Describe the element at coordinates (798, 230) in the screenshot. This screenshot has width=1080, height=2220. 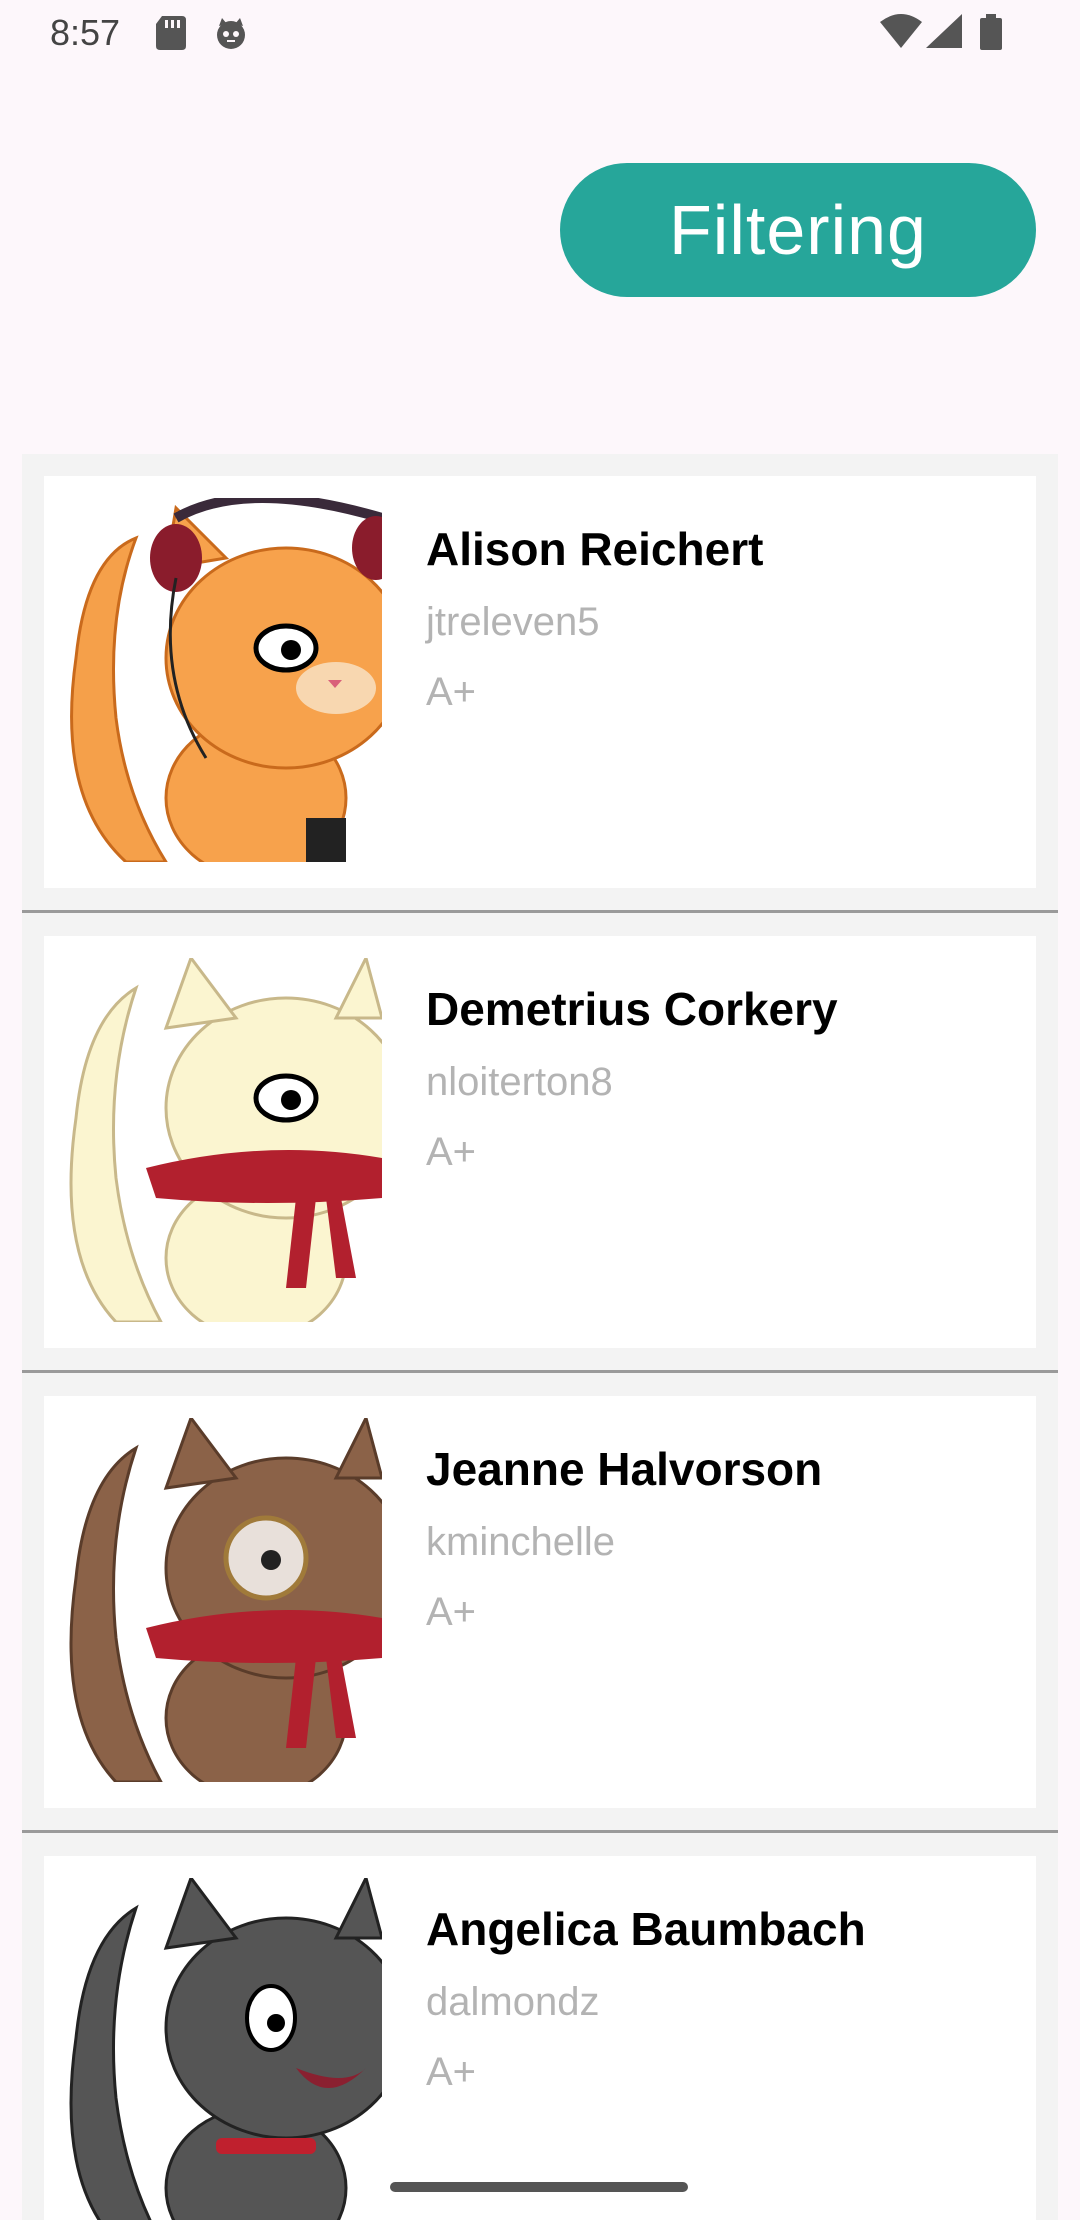
I see `filtering-button: Filtering` at that location.